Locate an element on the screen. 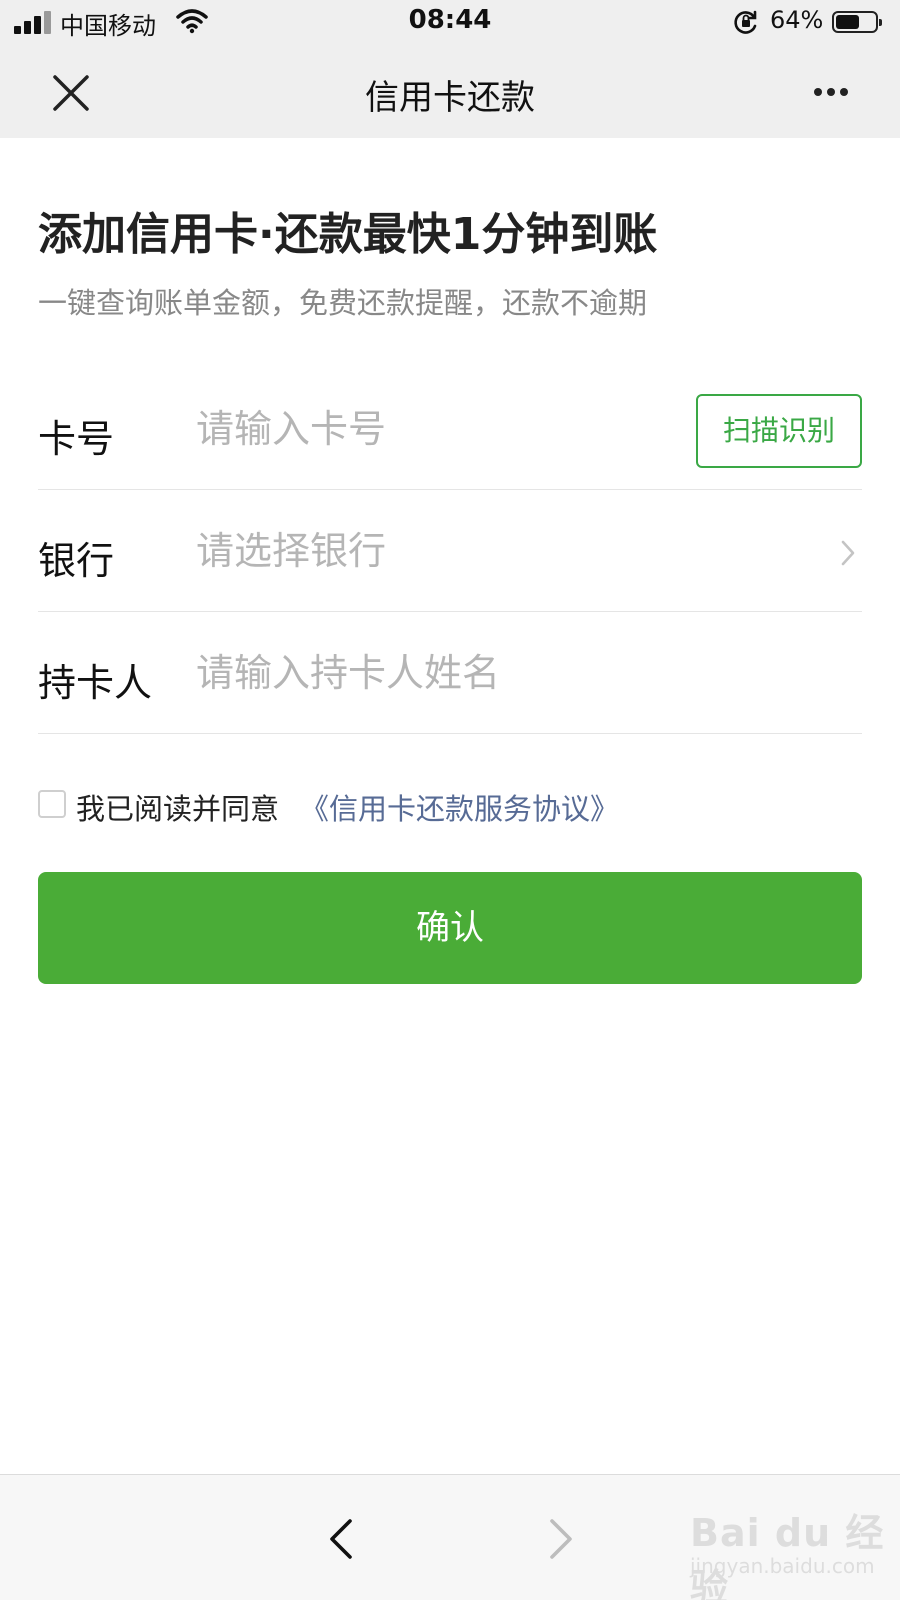  card-number-input is located at coordinates (436, 429).